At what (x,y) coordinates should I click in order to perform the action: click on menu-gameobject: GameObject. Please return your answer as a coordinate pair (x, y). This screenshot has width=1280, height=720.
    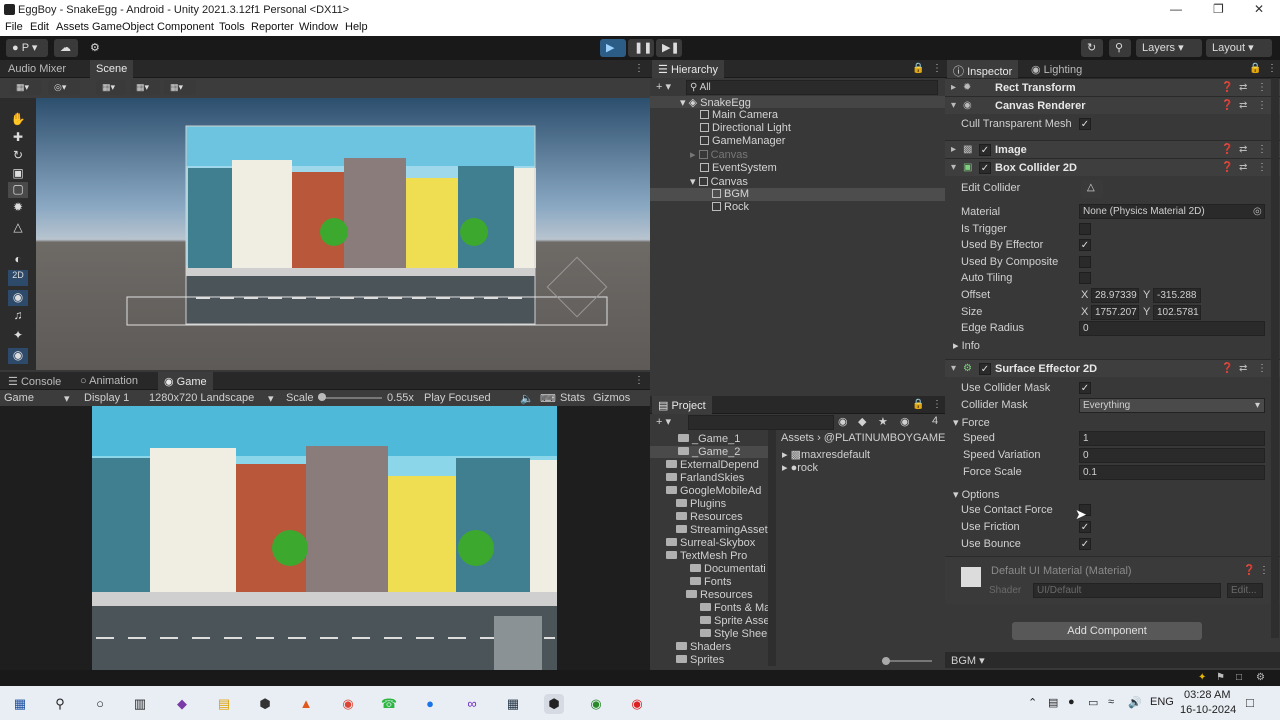
    Looking at the image, I should click on (123, 27).